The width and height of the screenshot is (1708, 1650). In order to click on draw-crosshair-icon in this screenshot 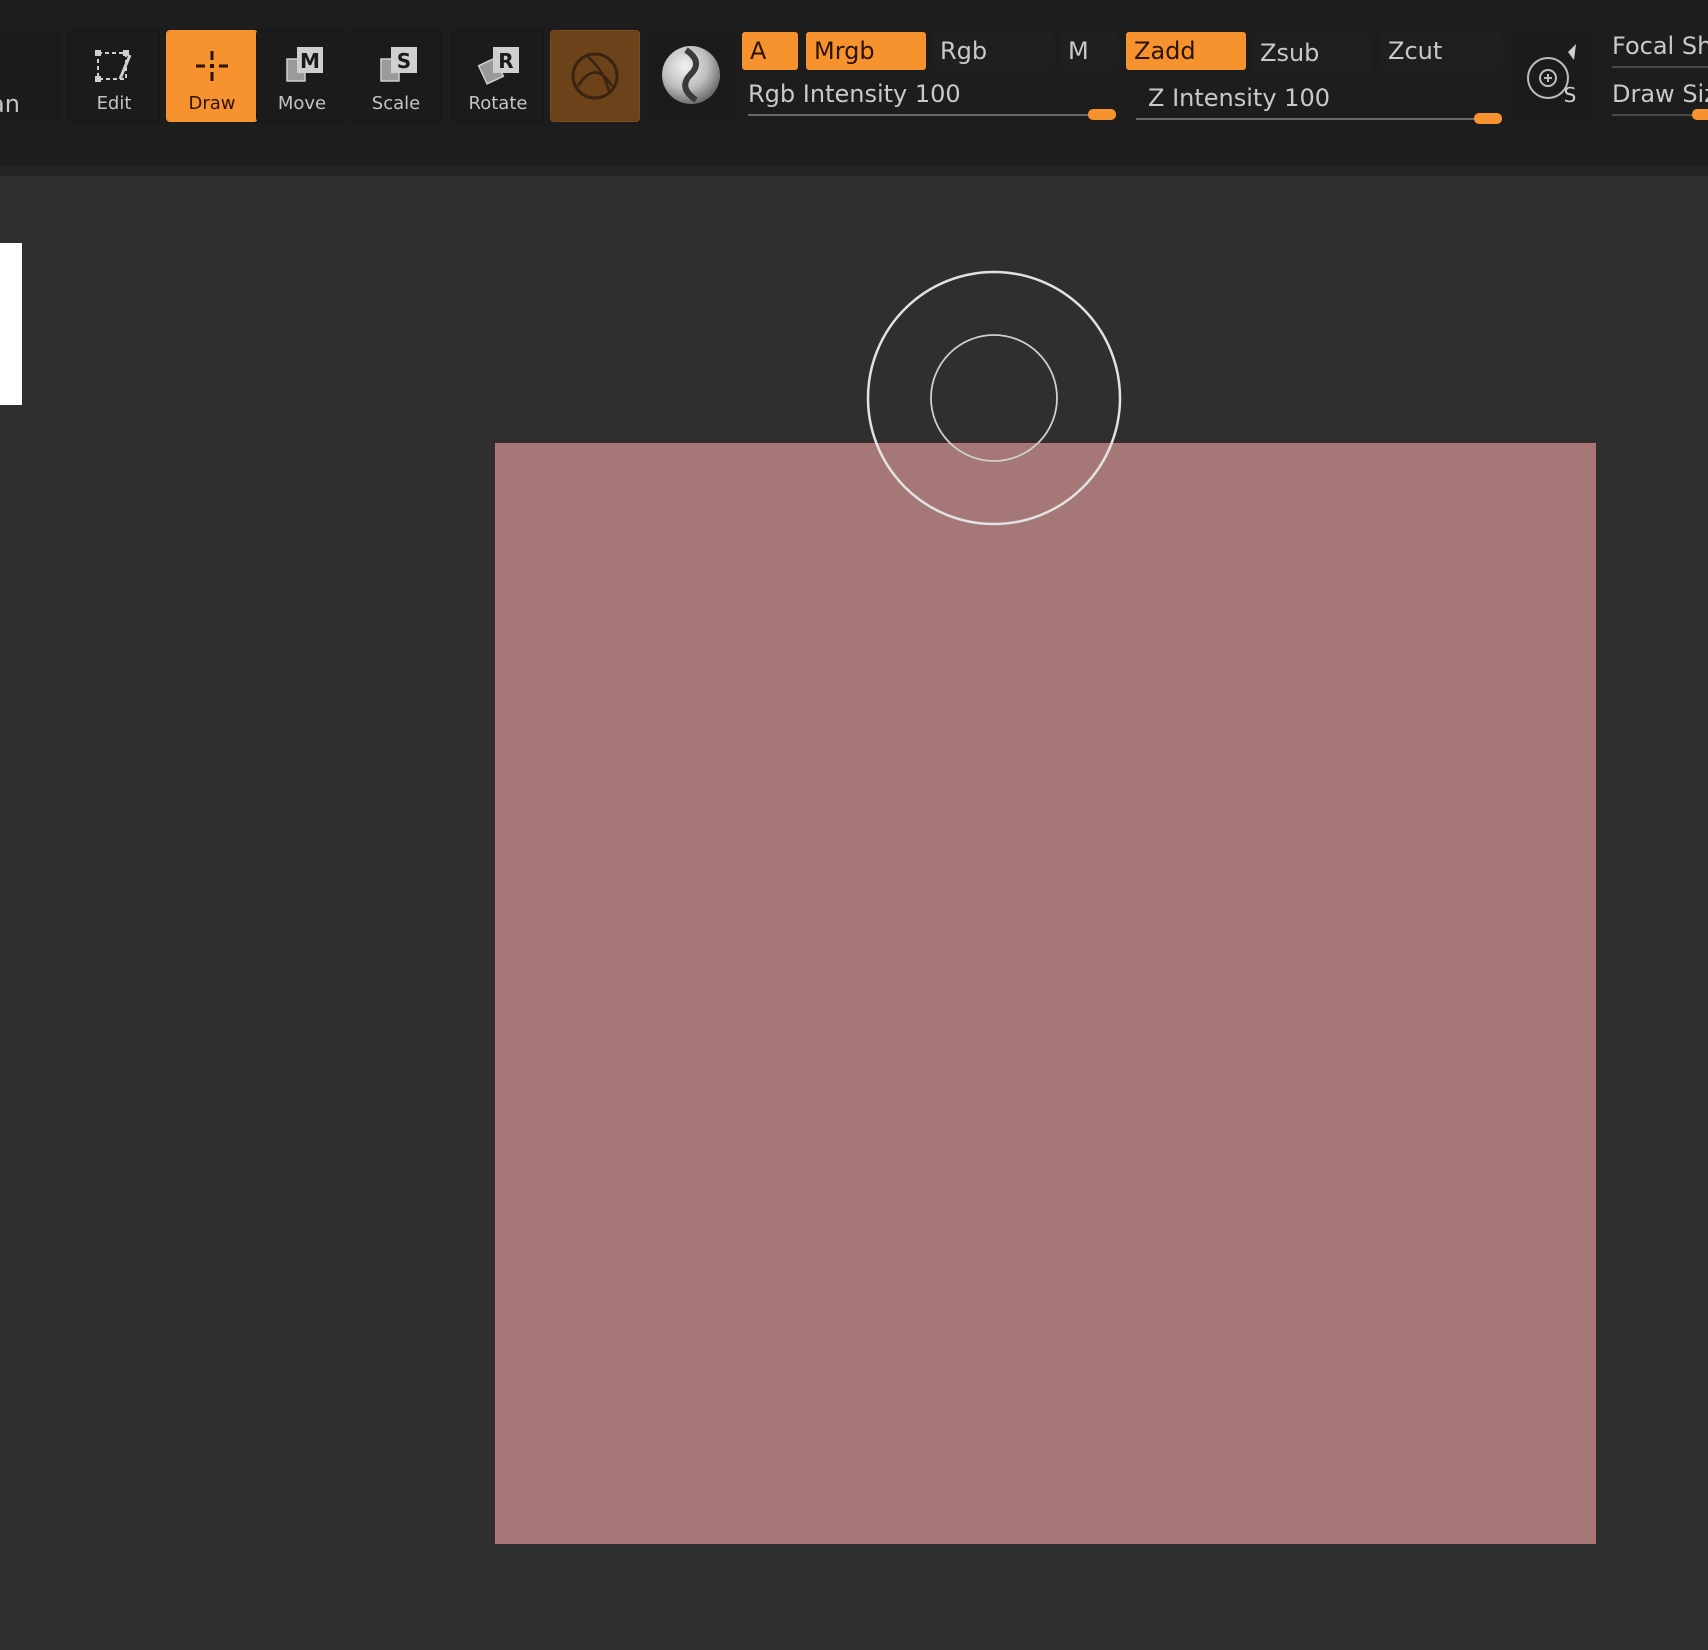, I will do `click(212, 66)`.